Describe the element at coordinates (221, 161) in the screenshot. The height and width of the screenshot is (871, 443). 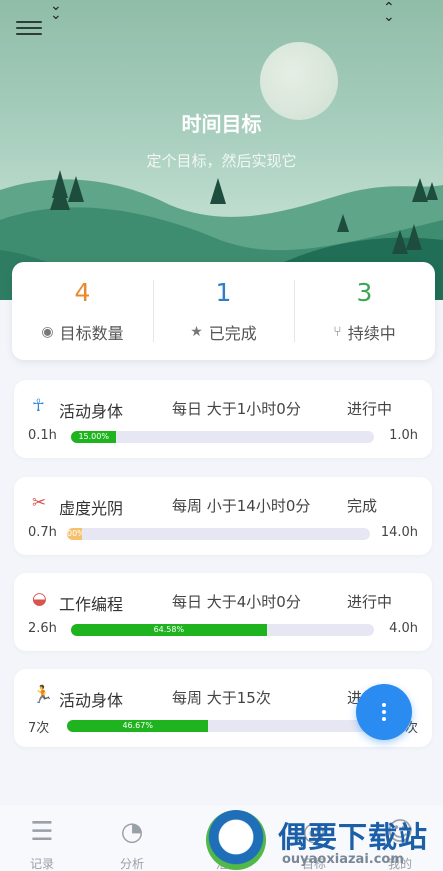
I see `page-subtitle: 定个目标，然后实现它` at that location.